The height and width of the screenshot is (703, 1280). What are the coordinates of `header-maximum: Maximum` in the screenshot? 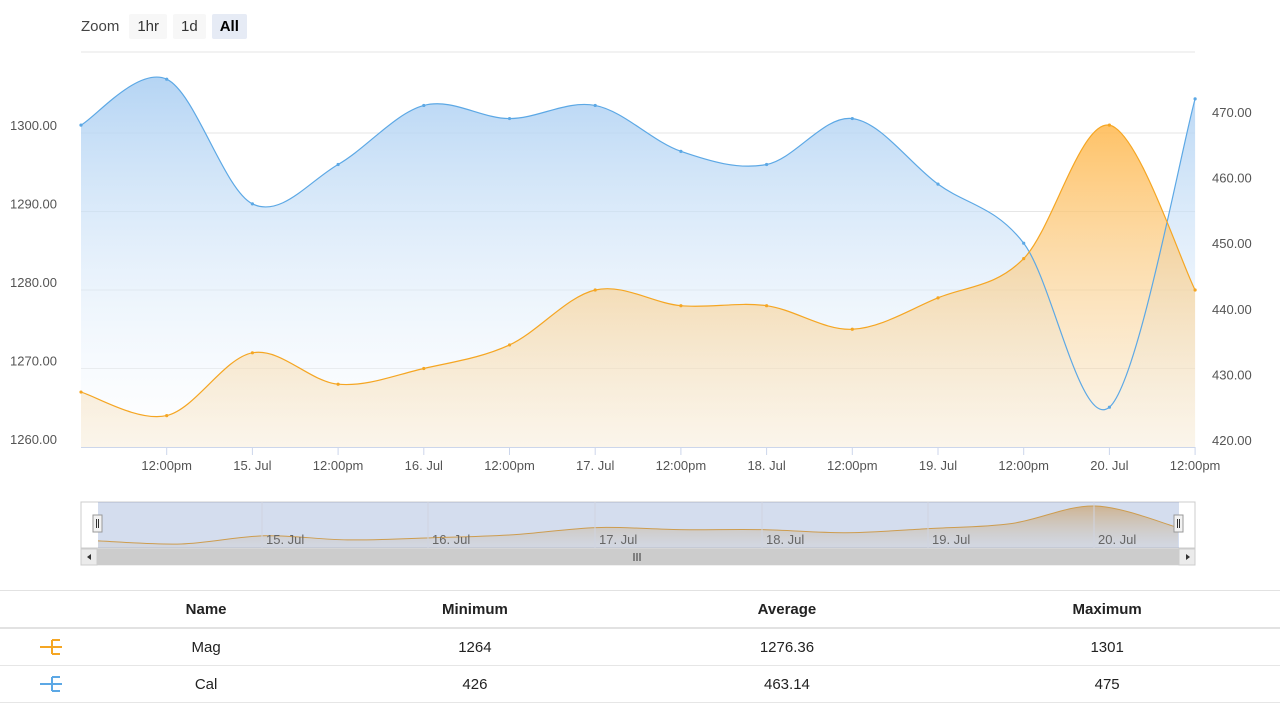 It's located at (1107, 609).